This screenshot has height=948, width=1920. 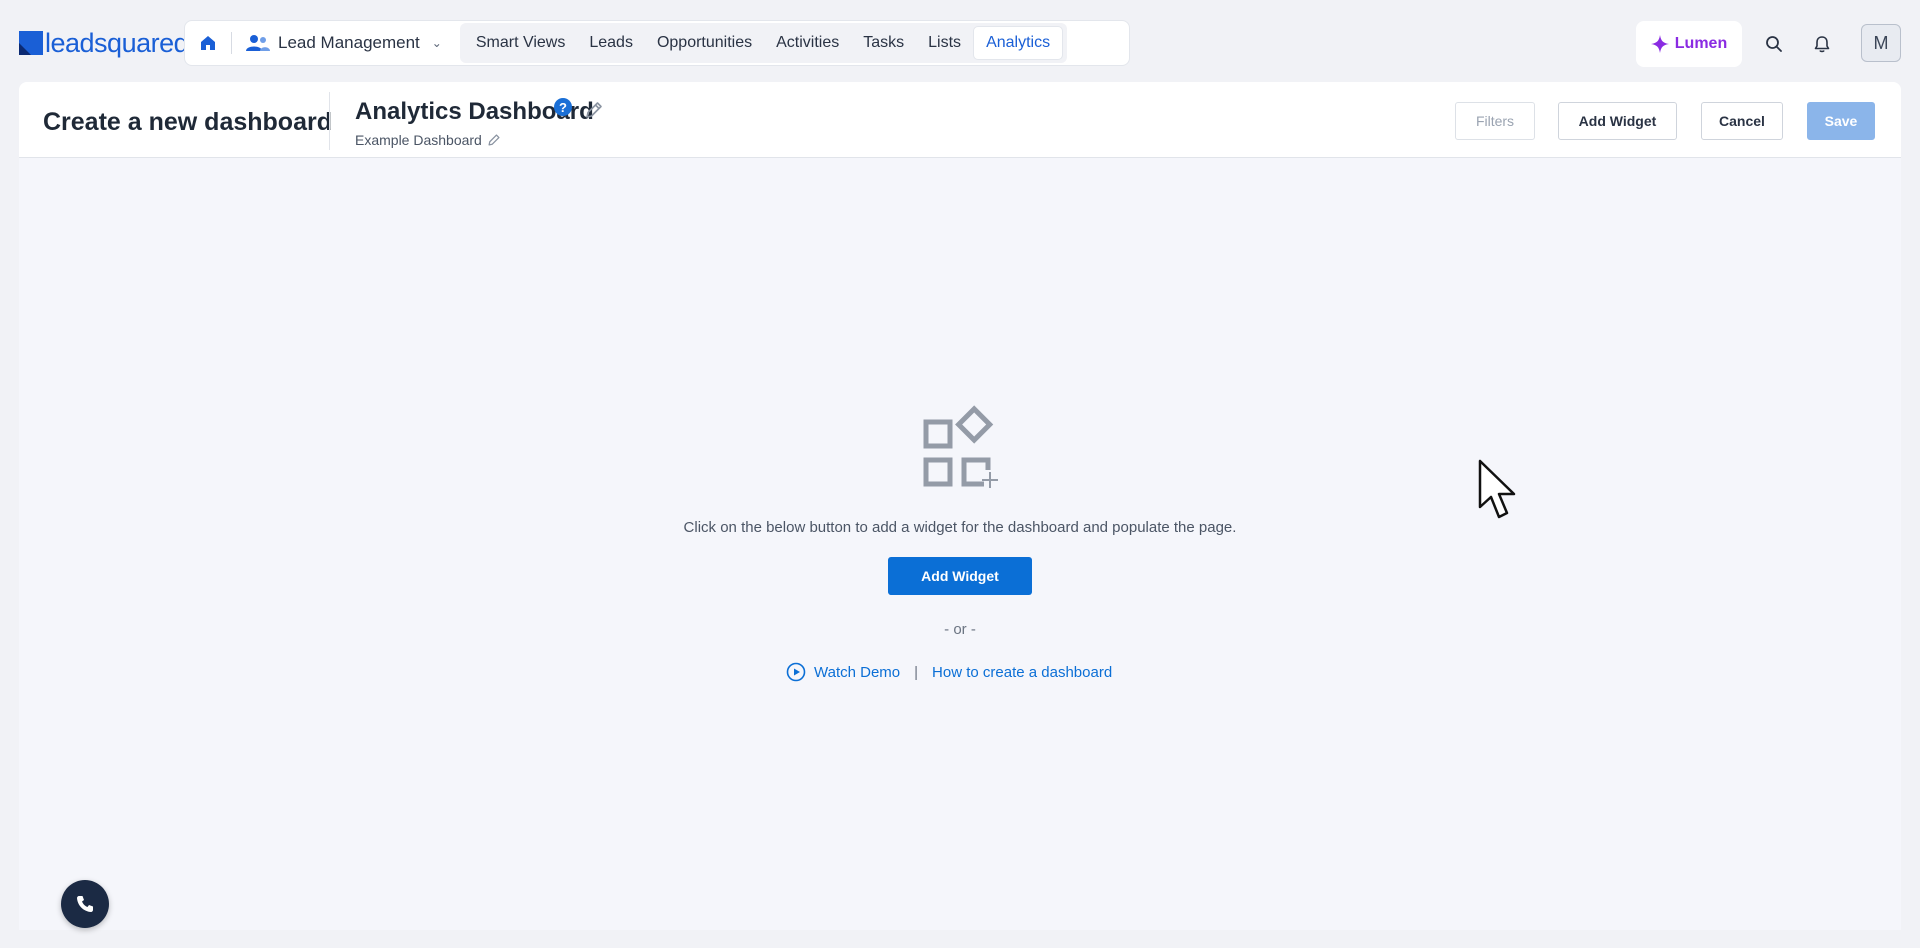 What do you see at coordinates (1881, 43) in the screenshot?
I see `user-avatar: M` at bounding box center [1881, 43].